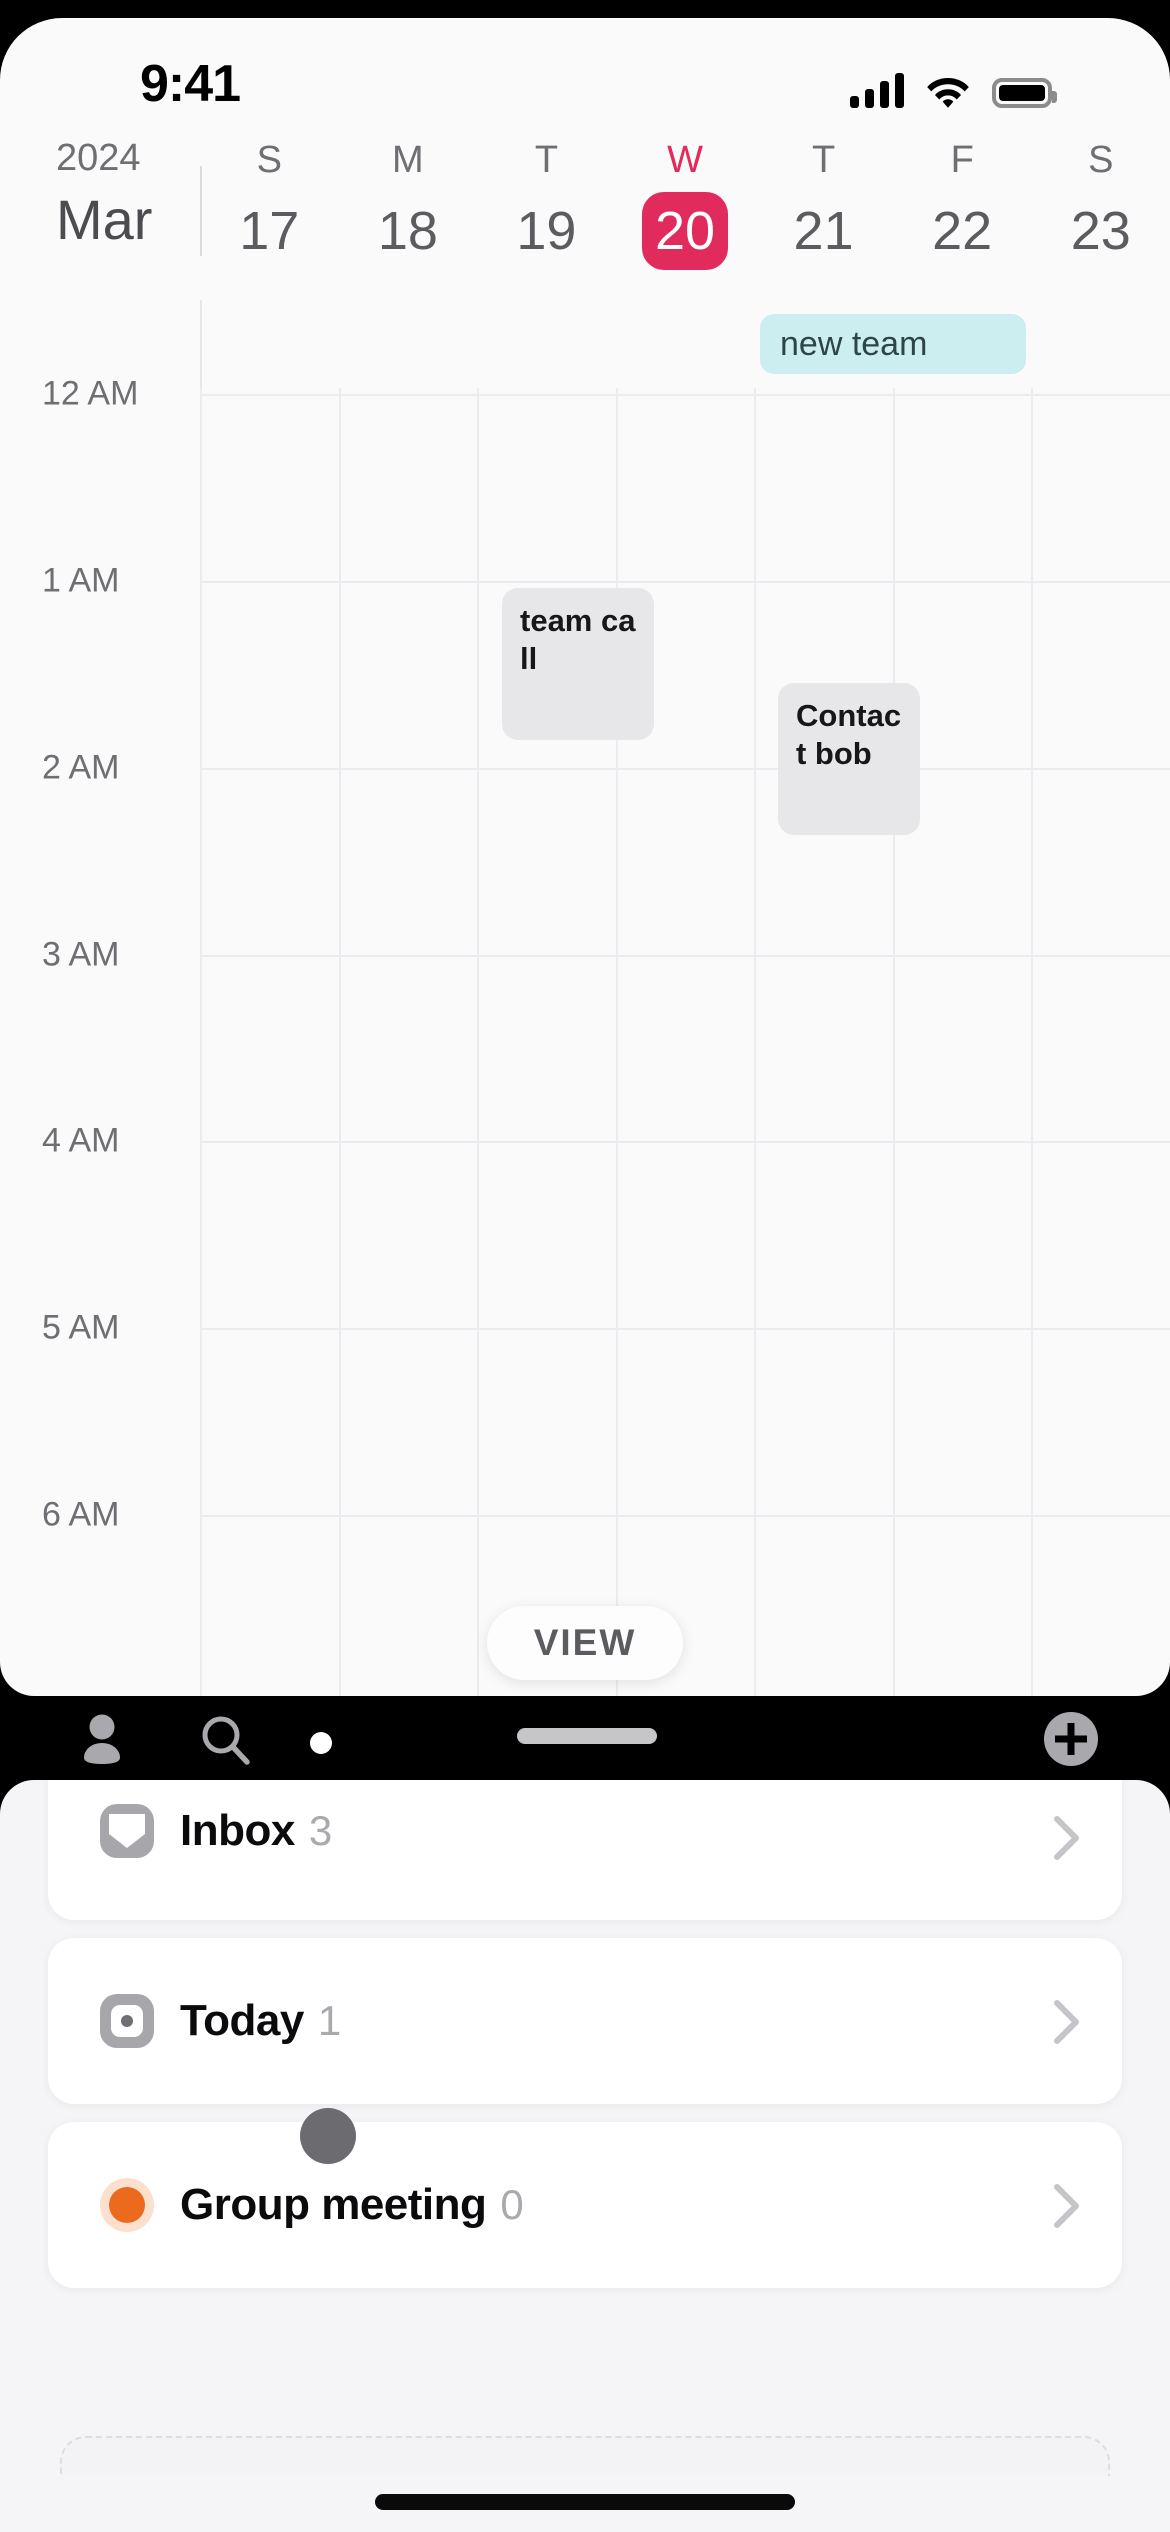 The width and height of the screenshot is (1170, 2532). Describe the element at coordinates (201, 344) in the screenshot. I see `all-day-divider` at that location.